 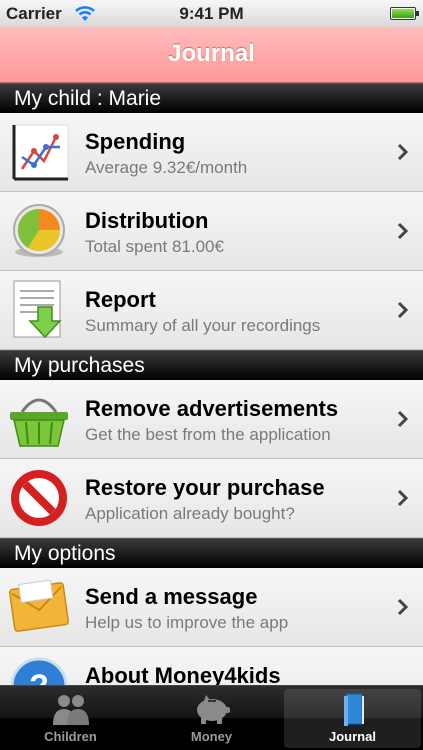 I want to click on distribution-title: Distribution, so click(x=147, y=220).